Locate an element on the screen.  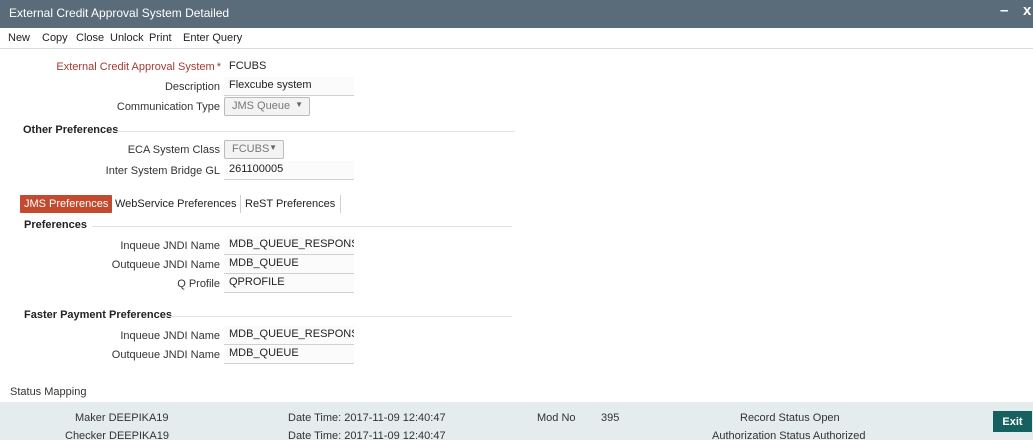
tab-webservice-preferences: WebService Preferences is located at coordinates (175, 204).